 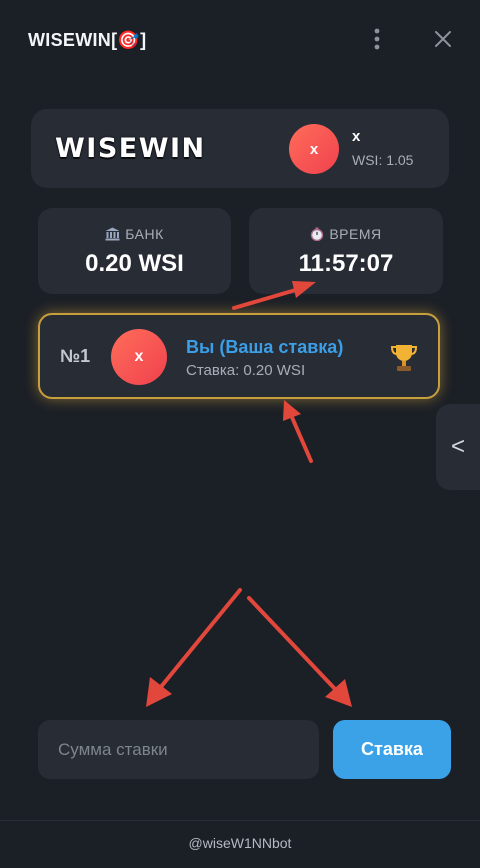 I want to click on bank-label-row: БАНК, so click(x=134, y=234).